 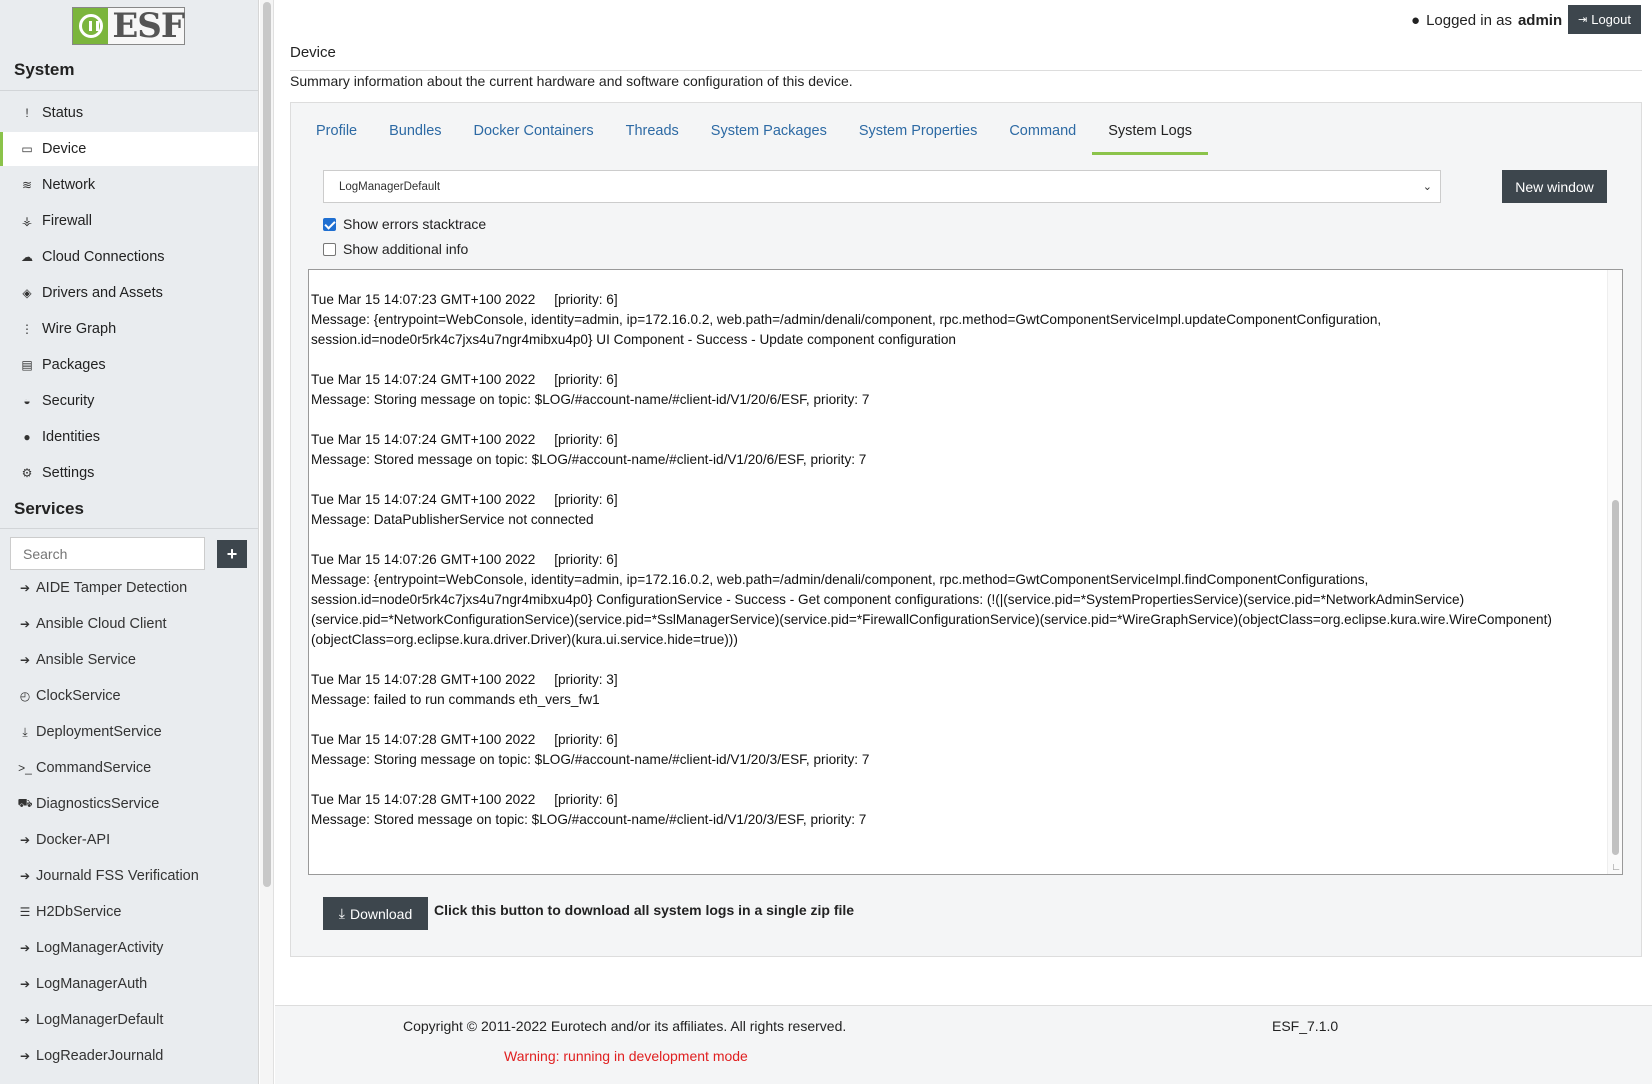 I want to click on sitemap-icon: ⋮, so click(x=27, y=329).